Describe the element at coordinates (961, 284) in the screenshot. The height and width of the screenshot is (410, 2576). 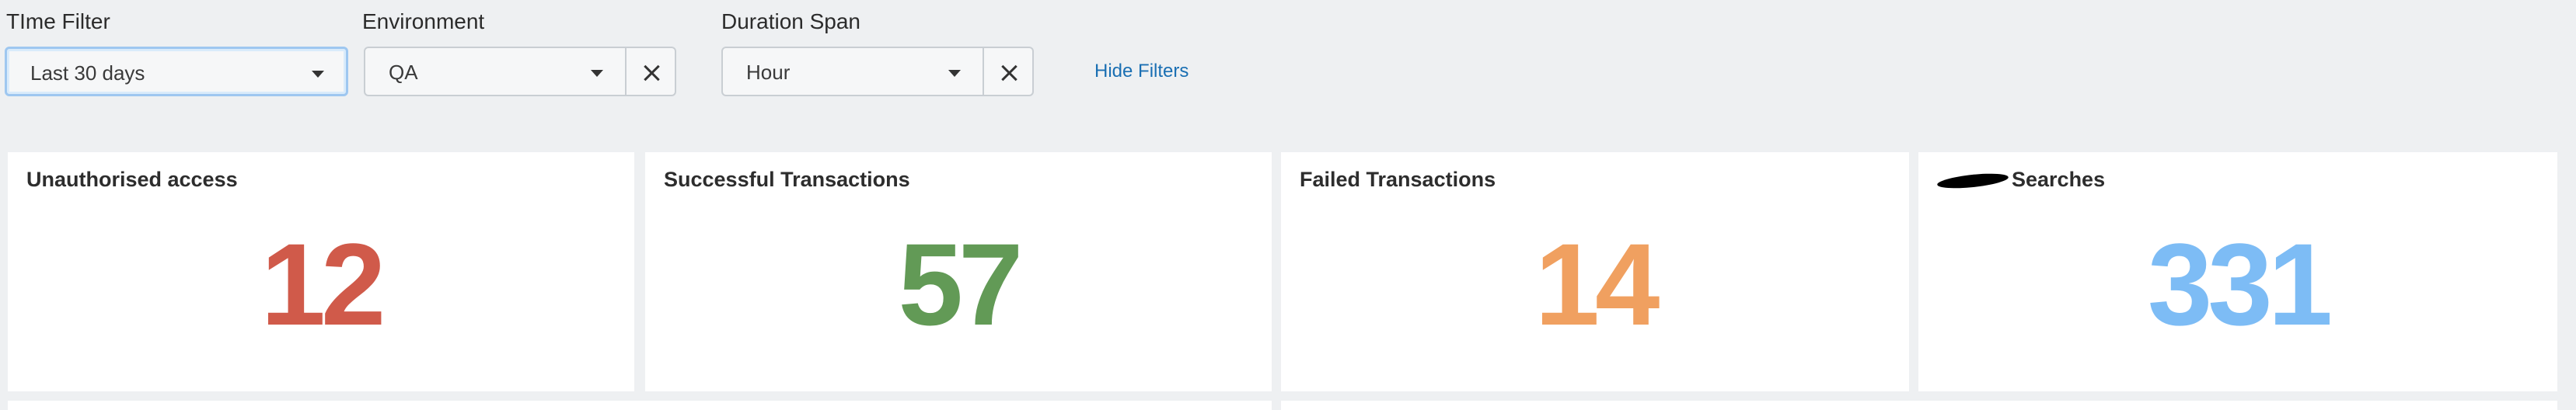
I see `panel-value: 57` at that location.